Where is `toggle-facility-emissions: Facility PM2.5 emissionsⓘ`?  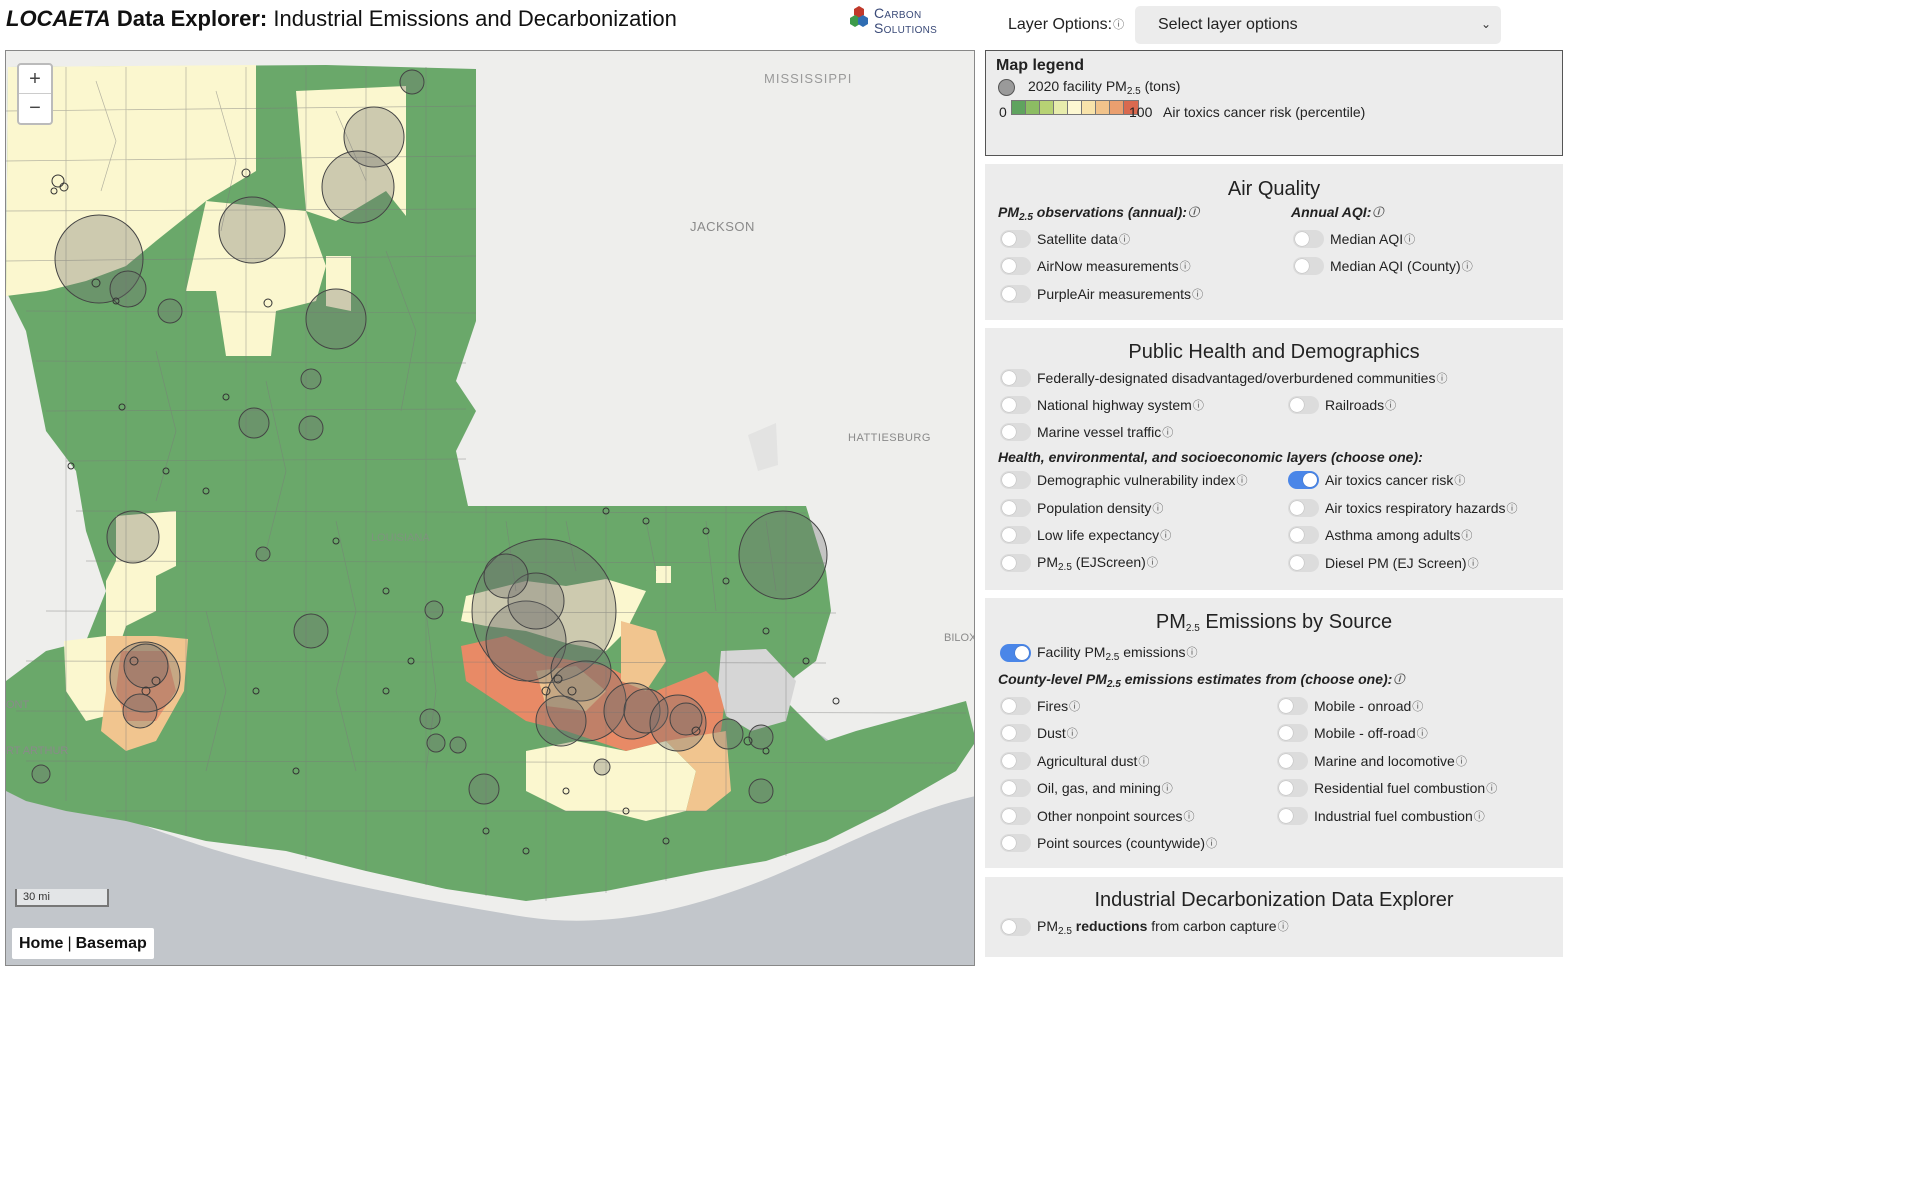
toggle-facility-emissions: Facility PM2.5 emissionsⓘ is located at coordinates (1099, 653).